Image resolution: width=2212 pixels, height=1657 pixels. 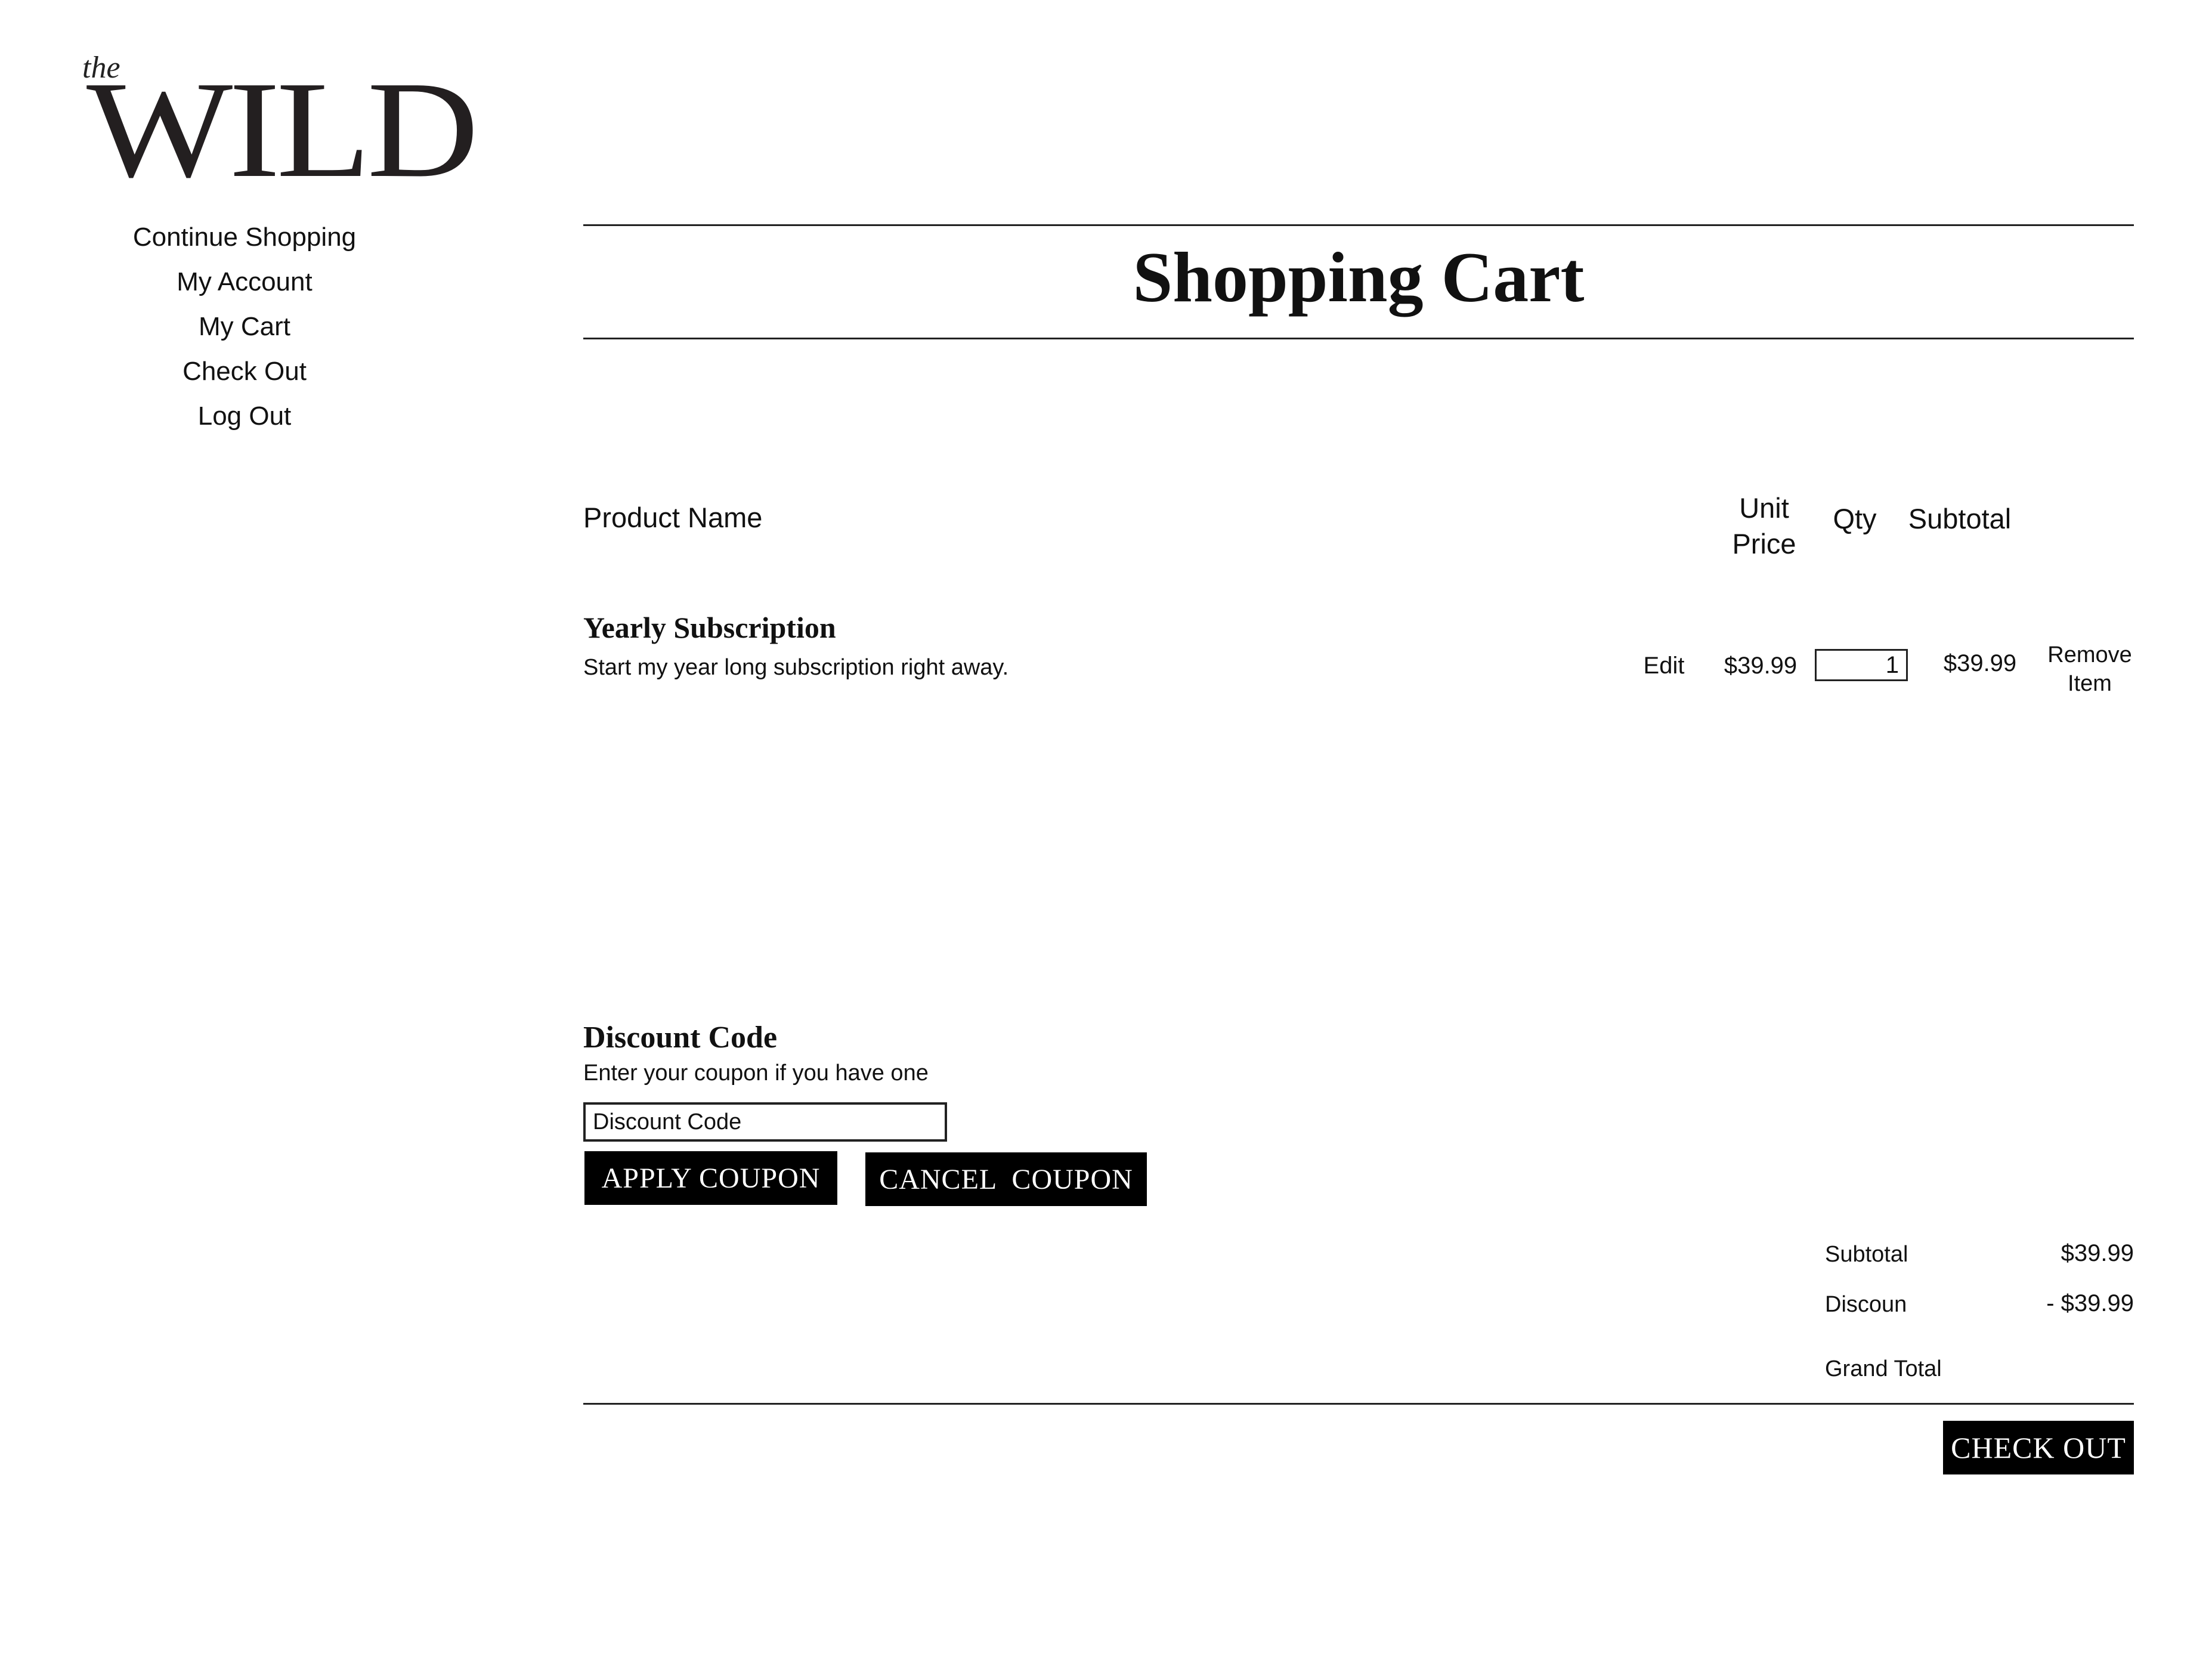 I want to click on totals-discount-value: - $39.99, so click(x=2090, y=1303).